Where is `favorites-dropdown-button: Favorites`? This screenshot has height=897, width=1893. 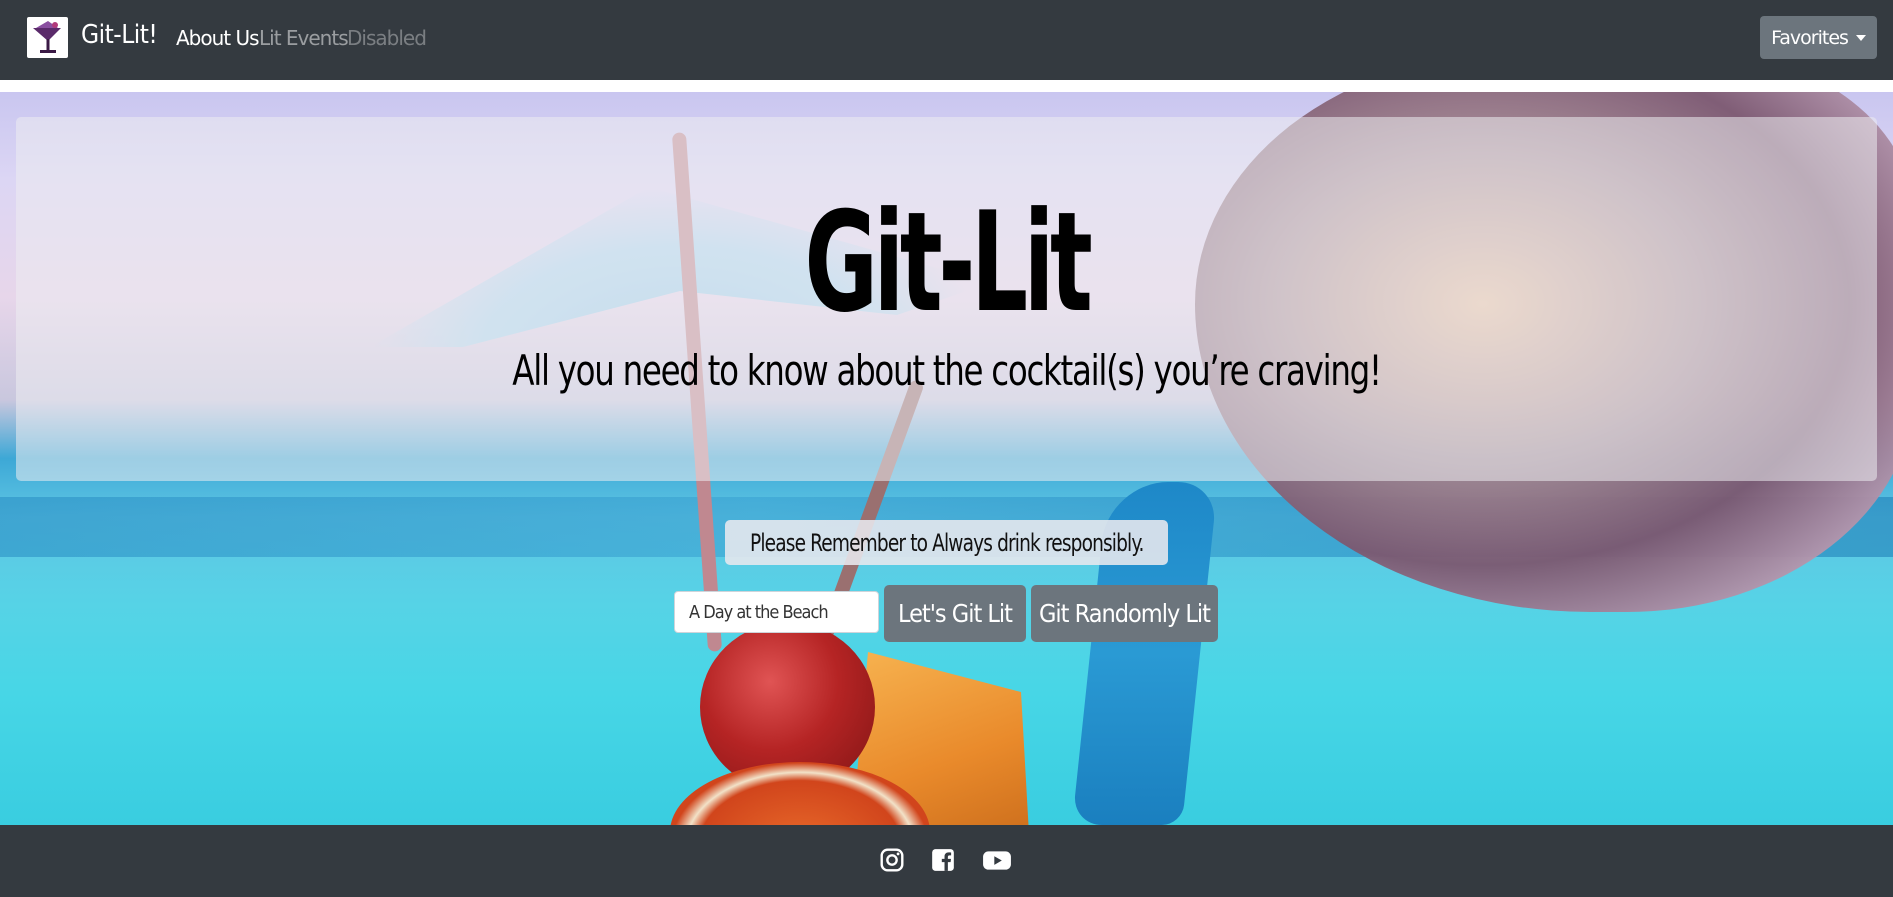
favorites-dropdown-button: Favorites is located at coordinates (1818, 37).